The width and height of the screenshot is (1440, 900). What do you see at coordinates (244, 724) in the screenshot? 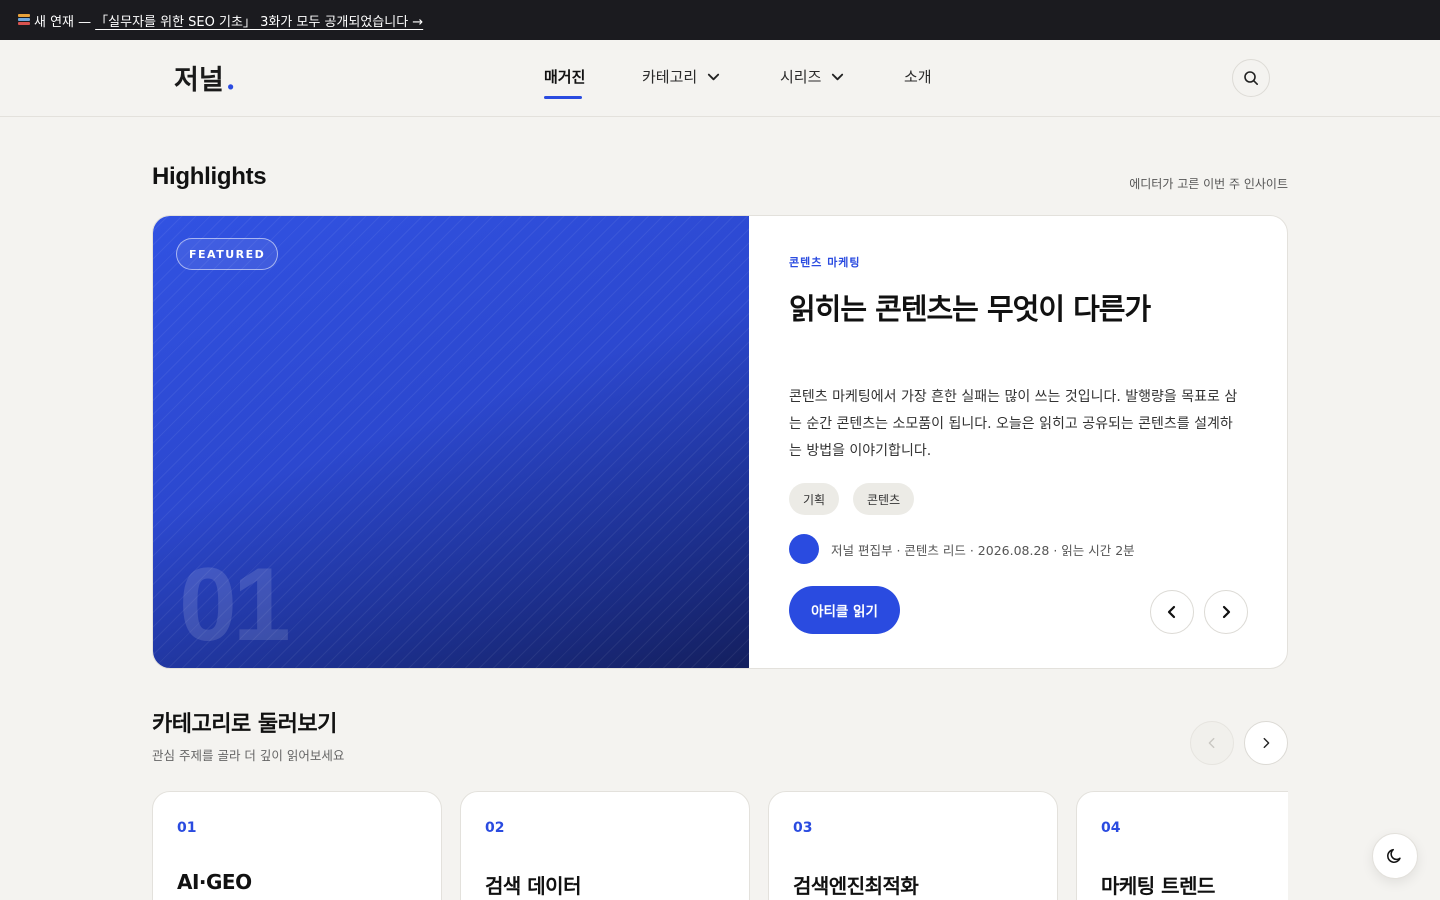
I see `categories-title: 카테고리로 둘러보기` at bounding box center [244, 724].